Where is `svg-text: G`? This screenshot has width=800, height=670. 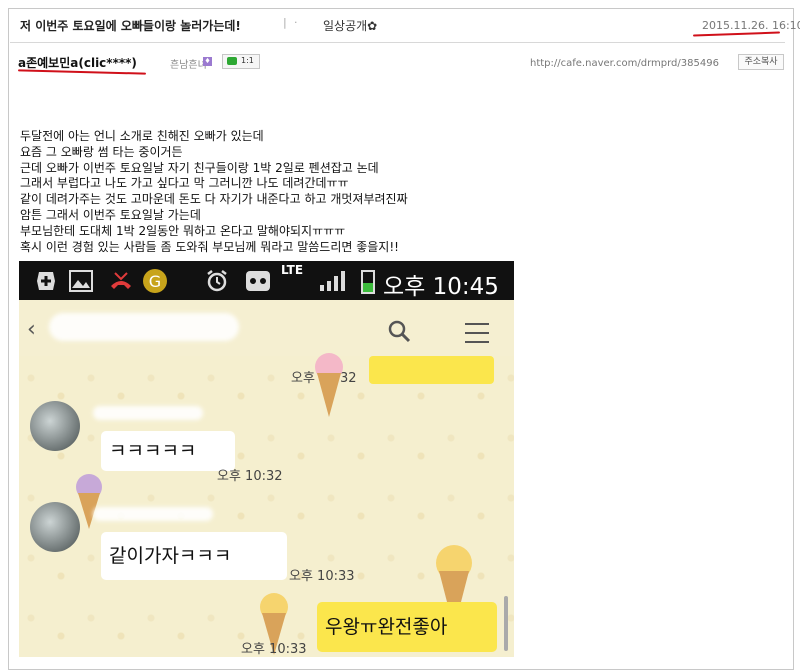
svg-text: G is located at coordinates (155, 281).